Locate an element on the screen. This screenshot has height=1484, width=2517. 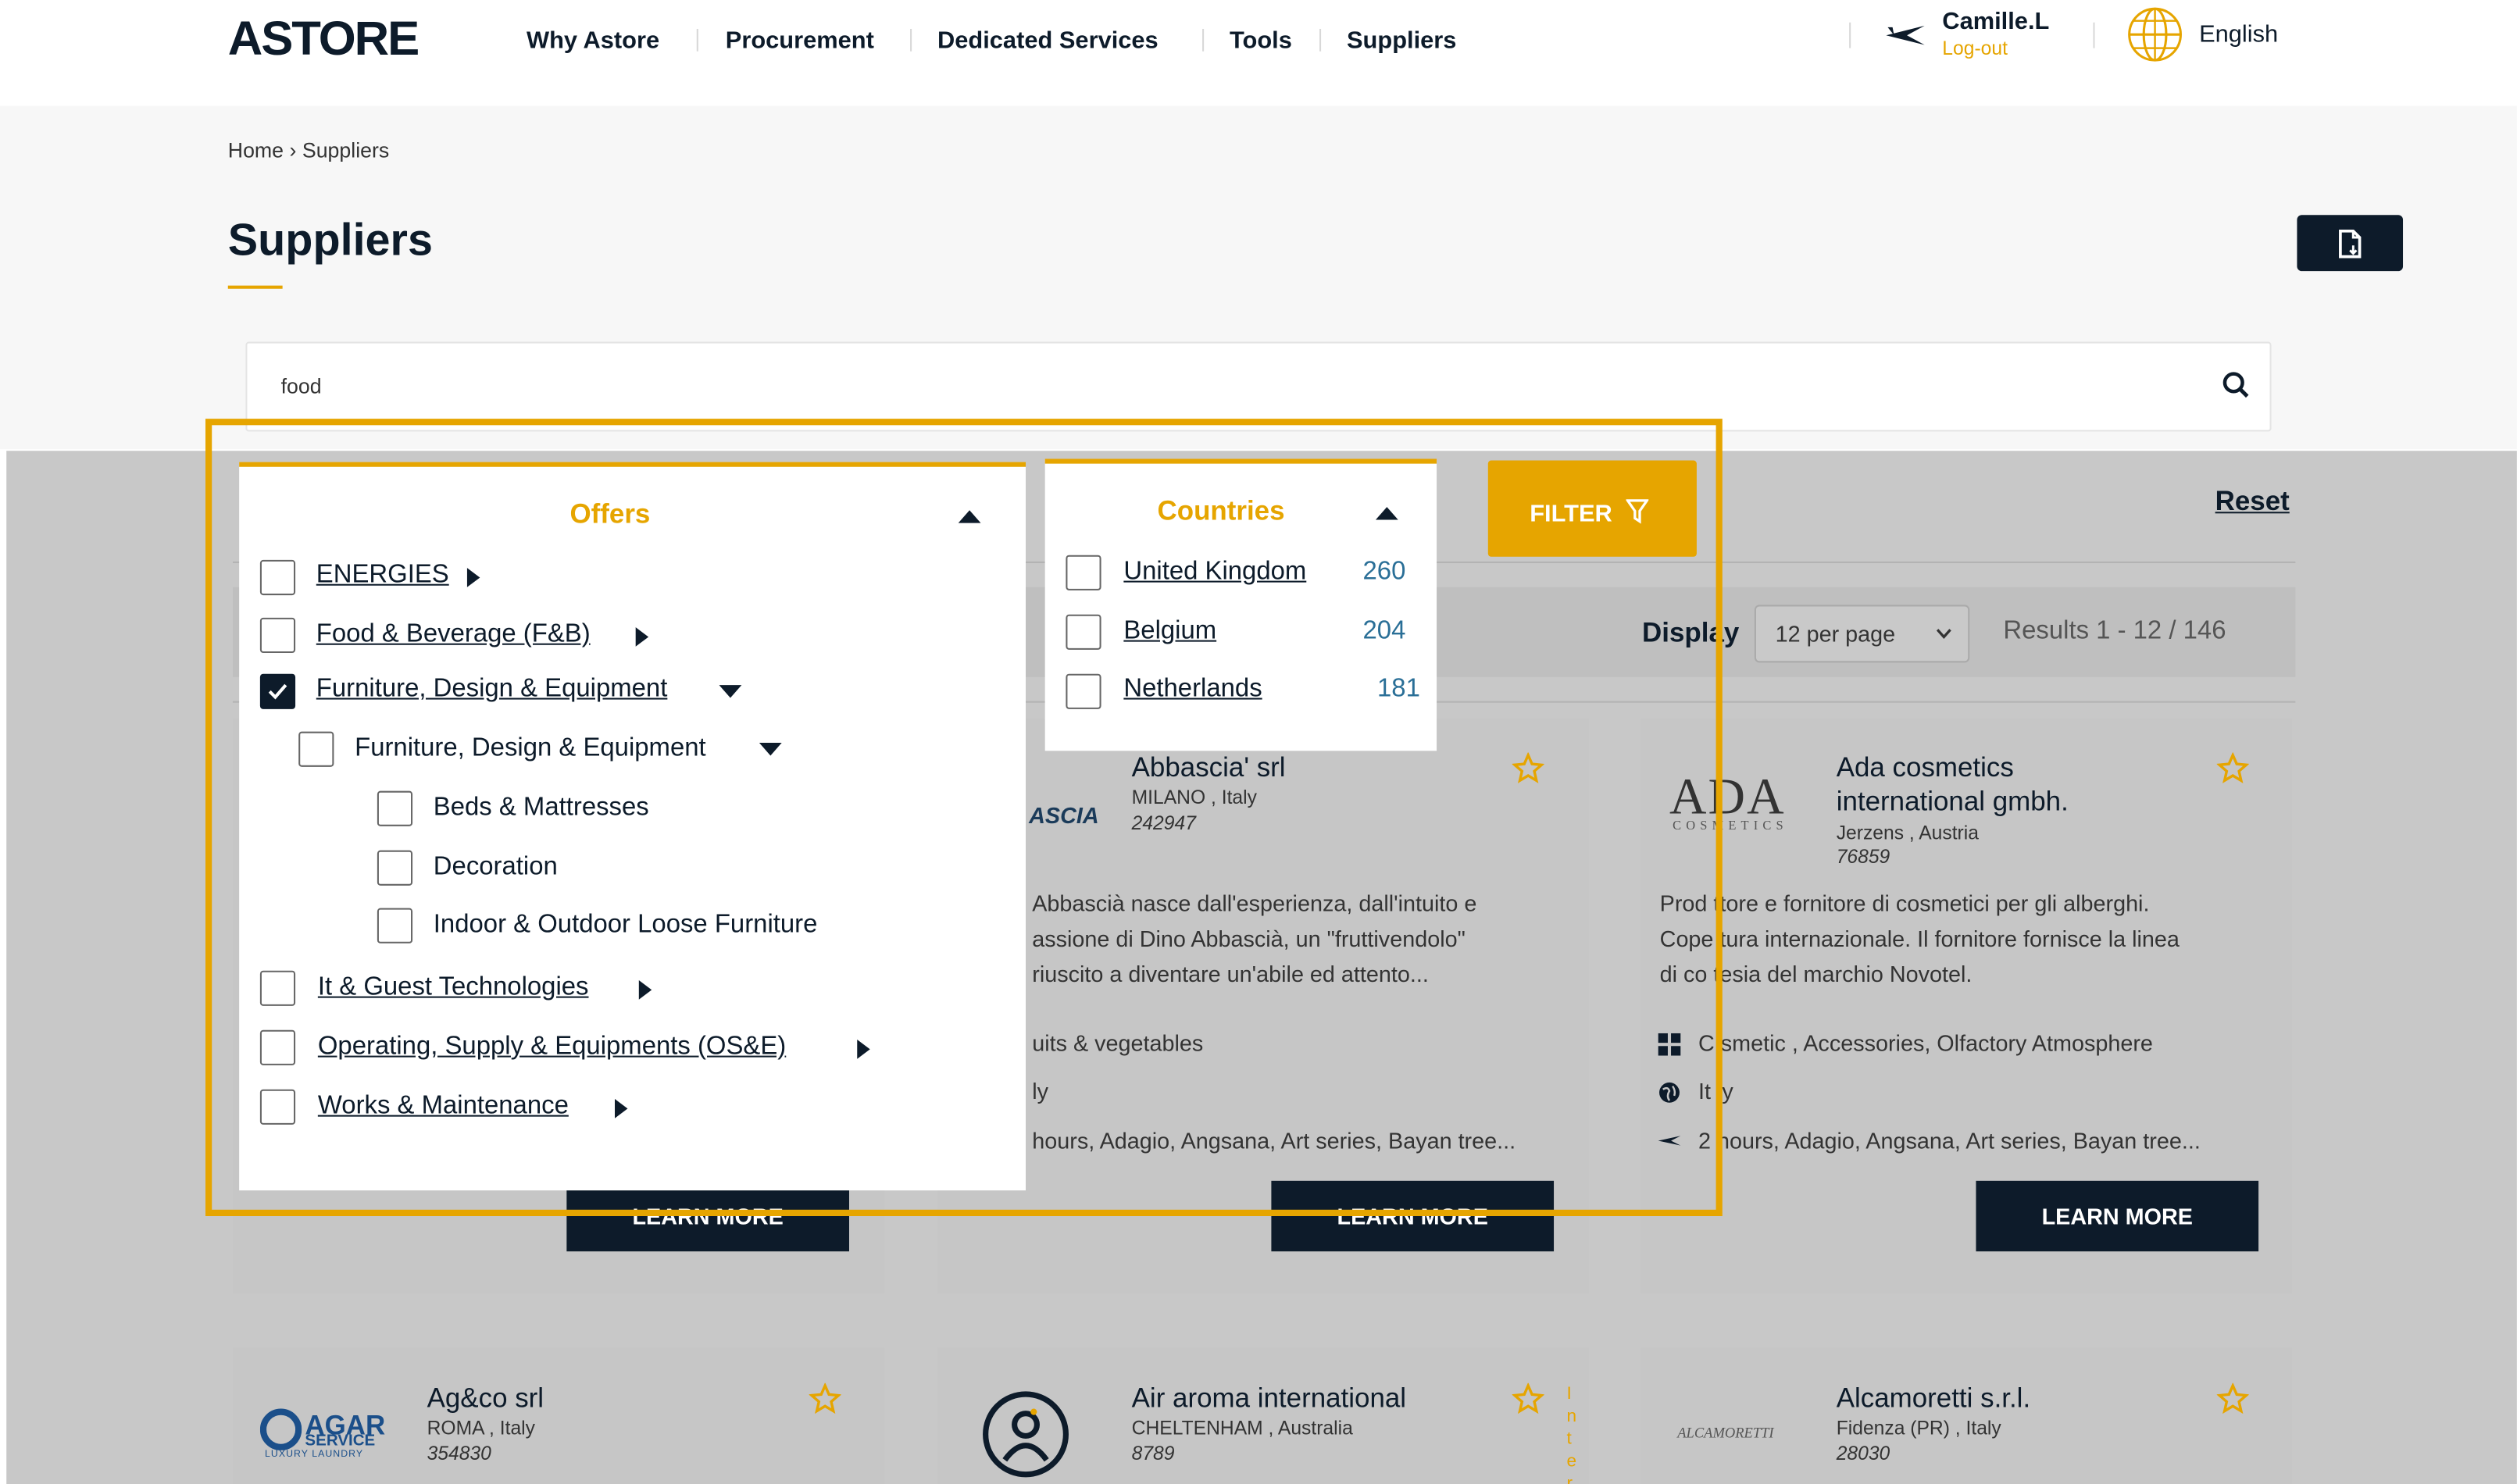
learn-more-button: LEARN MORE is located at coordinates (2117, 1216).